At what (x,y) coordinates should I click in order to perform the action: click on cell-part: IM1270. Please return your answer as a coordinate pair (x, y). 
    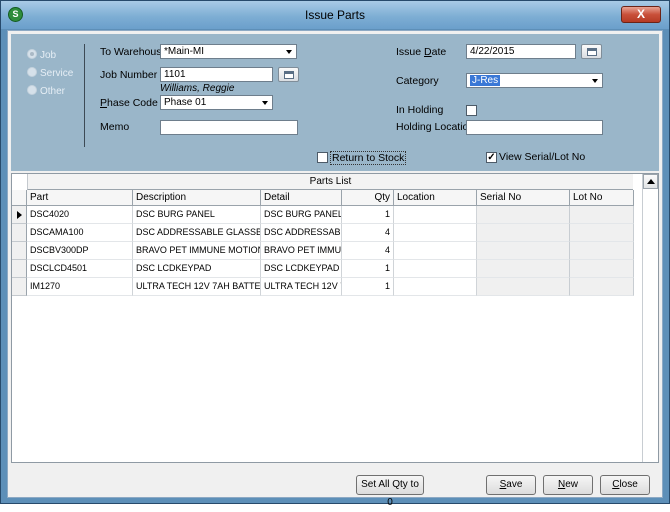
    Looking at the image, I should click on (80, 287).